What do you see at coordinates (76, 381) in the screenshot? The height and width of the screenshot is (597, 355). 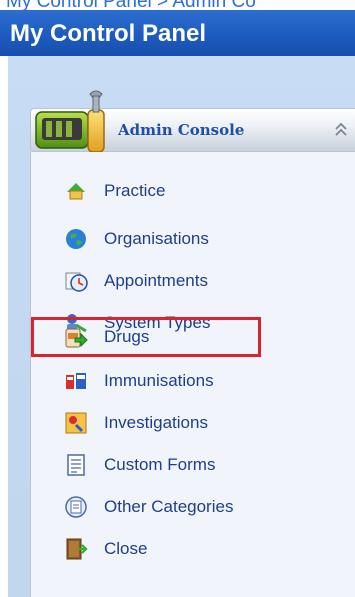 I see `immunisation-icon` at bounding box center [76, 381].